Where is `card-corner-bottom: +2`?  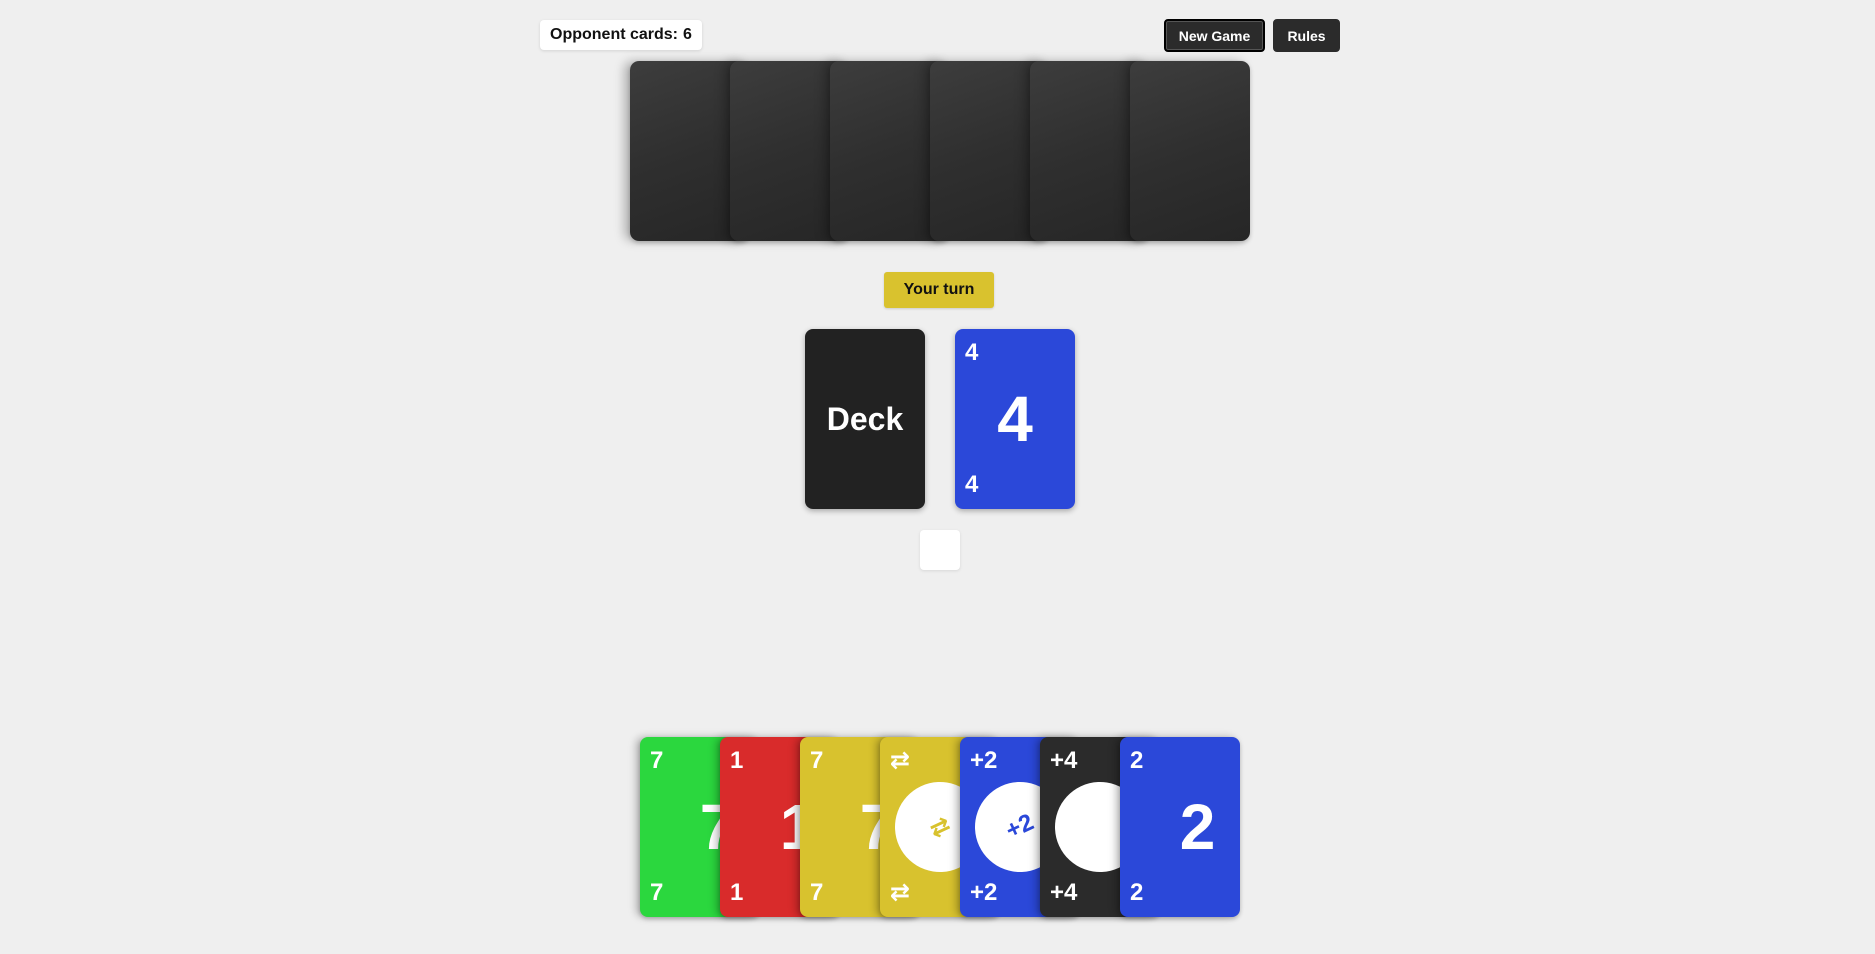
card-corner-bottom: +2 is located at coordinates (984, 892).